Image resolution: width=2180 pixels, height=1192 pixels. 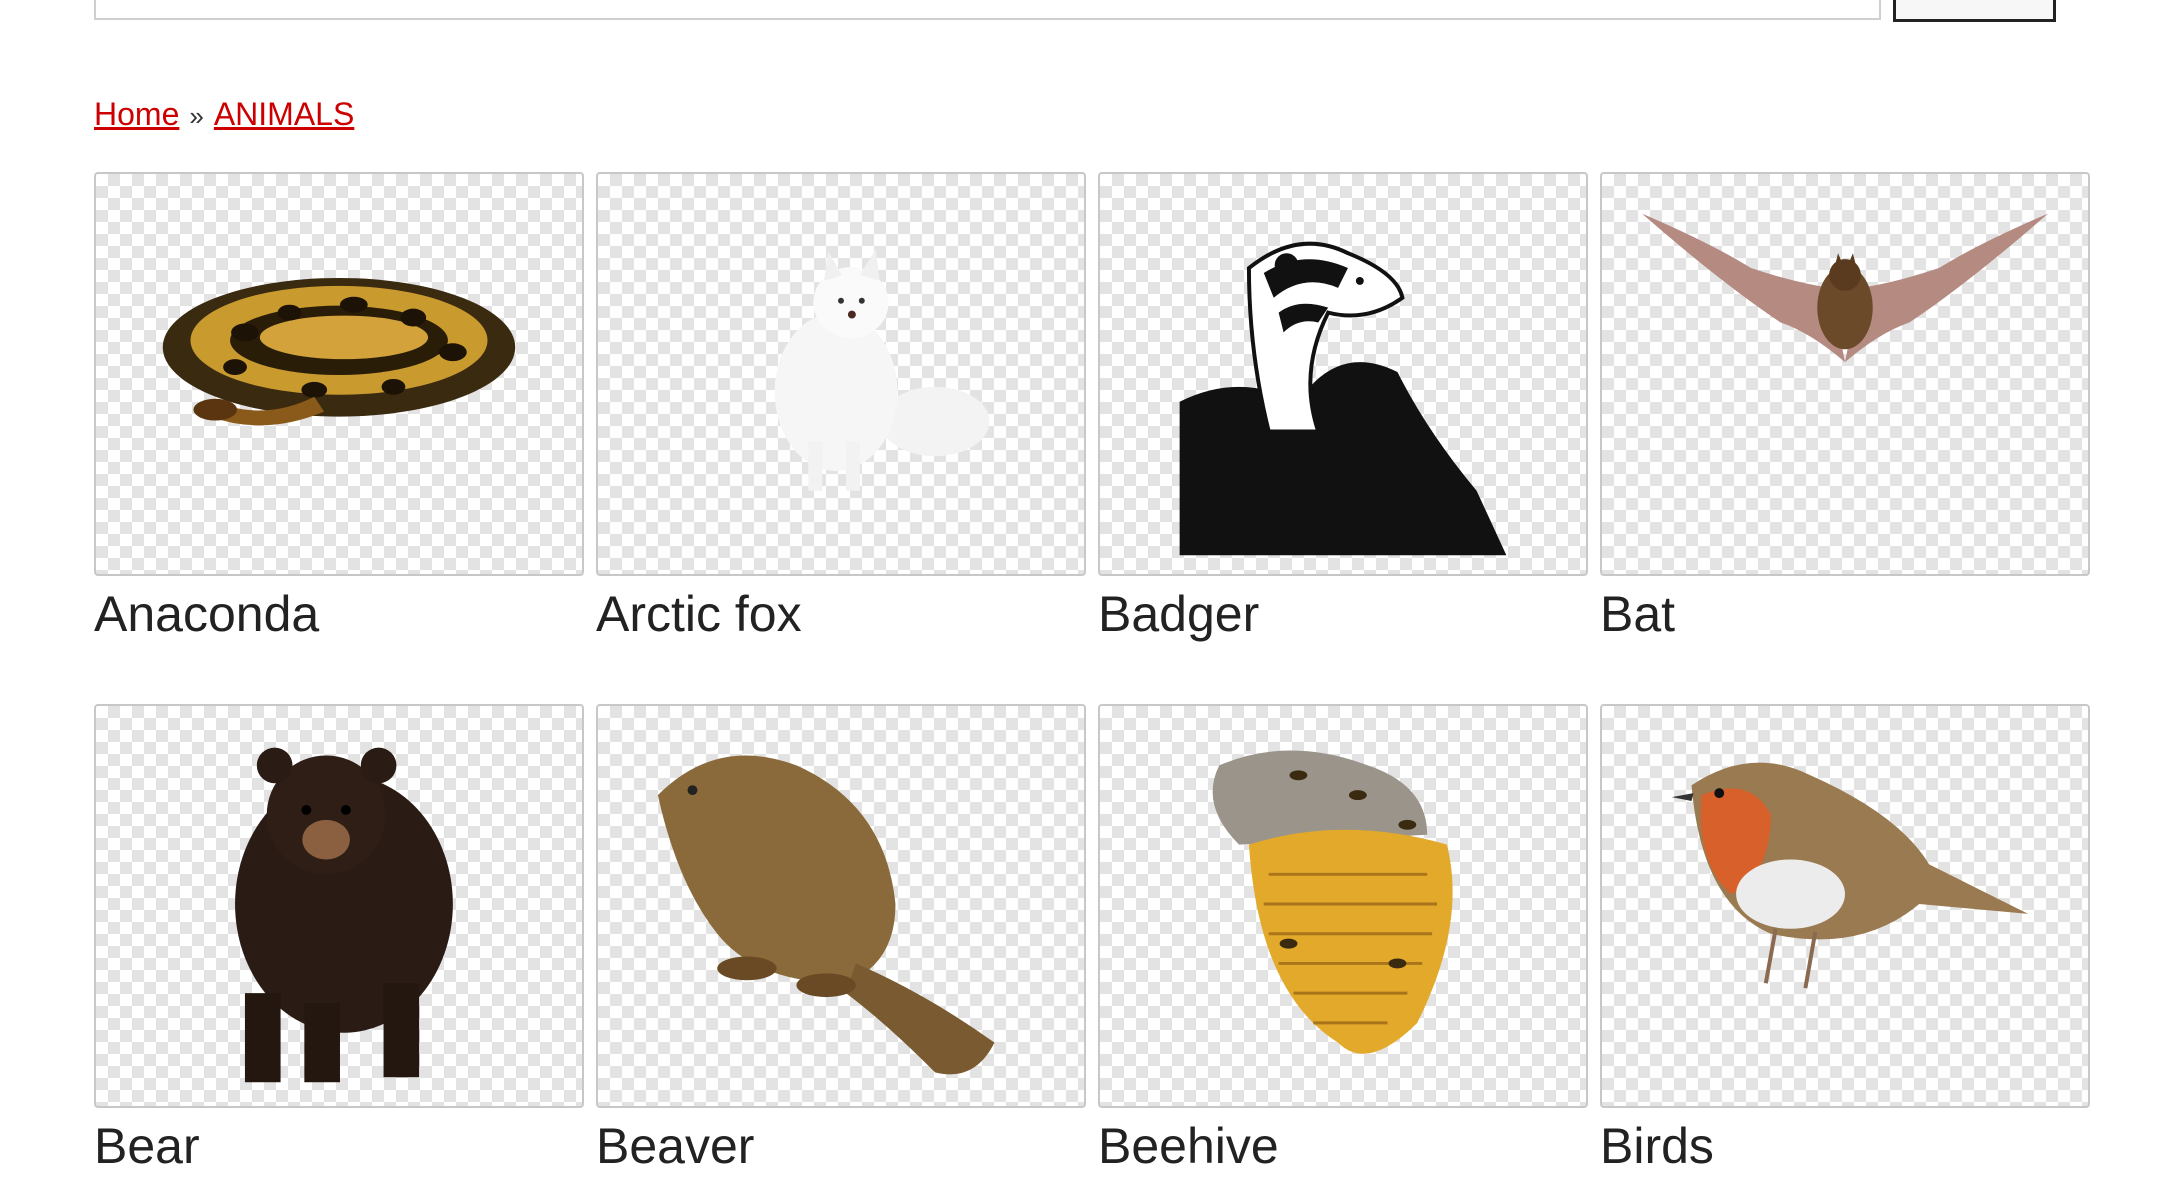 What do you see at coordinates (1845, 1146) in the screenshot?
I see `label-birds: Birds` at bounding box center [1845, 1146].